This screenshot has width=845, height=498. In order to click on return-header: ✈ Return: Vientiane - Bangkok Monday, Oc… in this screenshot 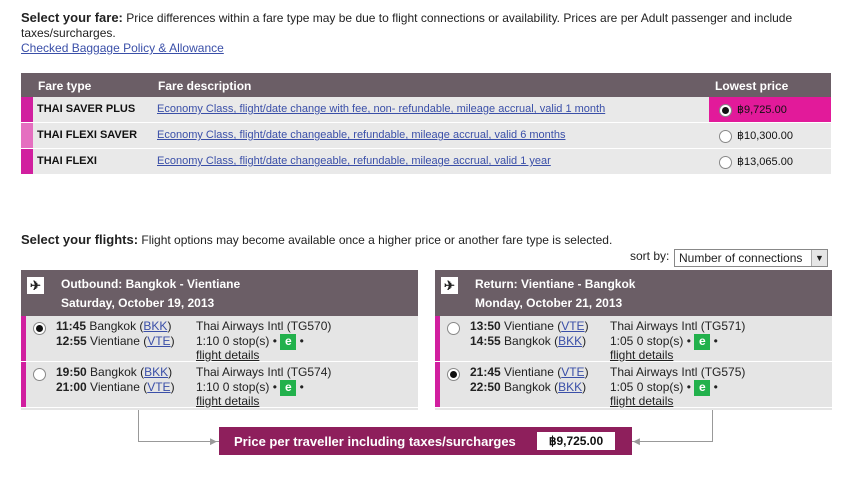, I will do `click(633, 293)`.